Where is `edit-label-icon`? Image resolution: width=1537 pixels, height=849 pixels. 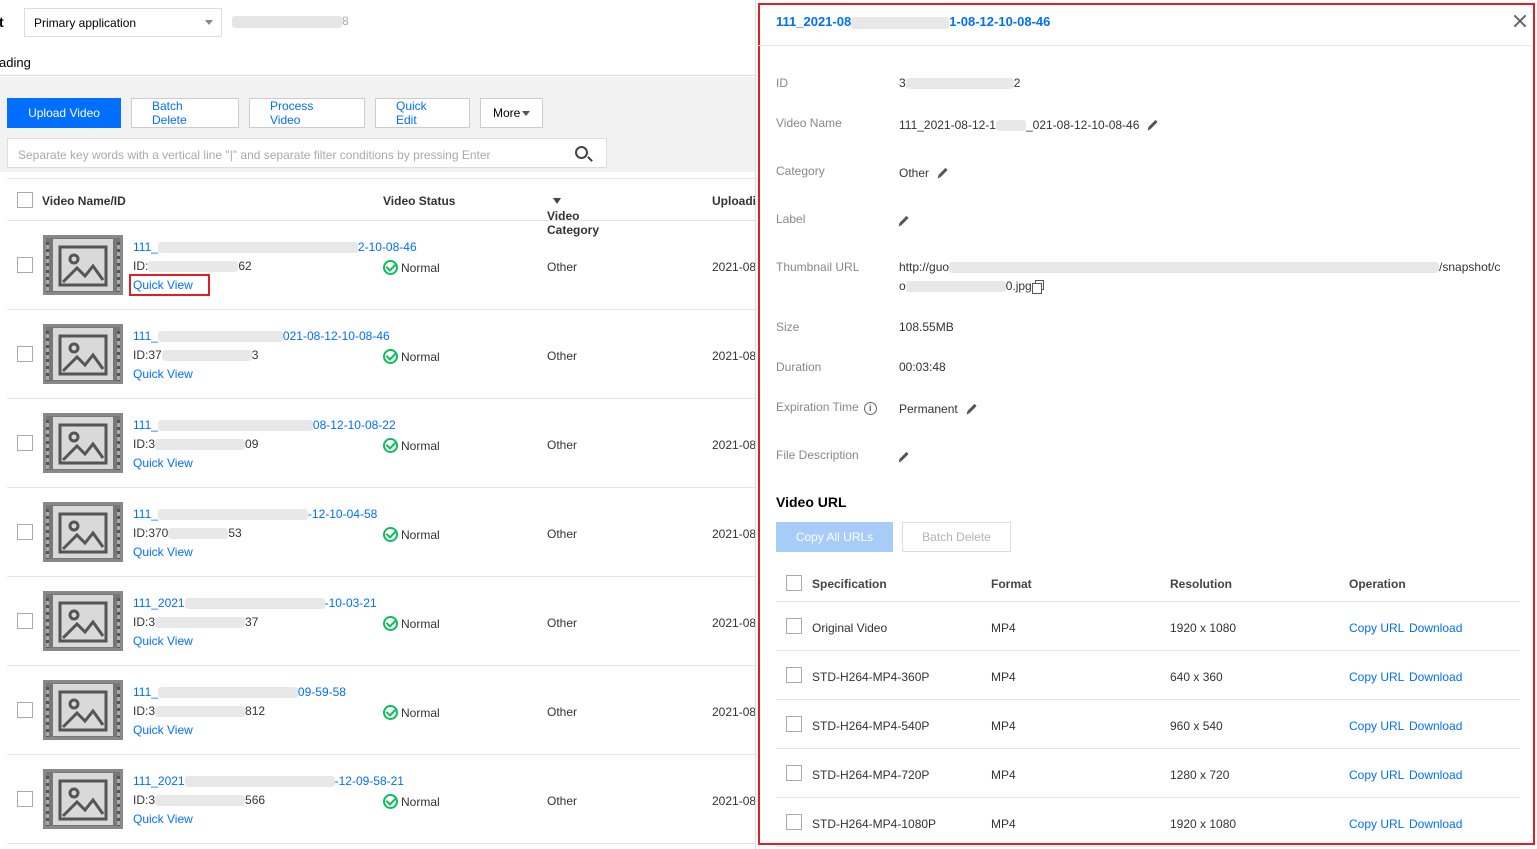 edit-label-icon is located at coordinates (904, 220).